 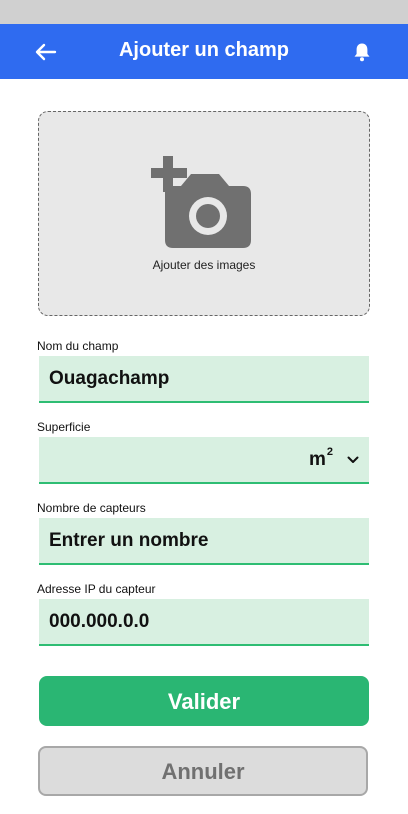 I want to click on back-button, so click(x=46, y=52).